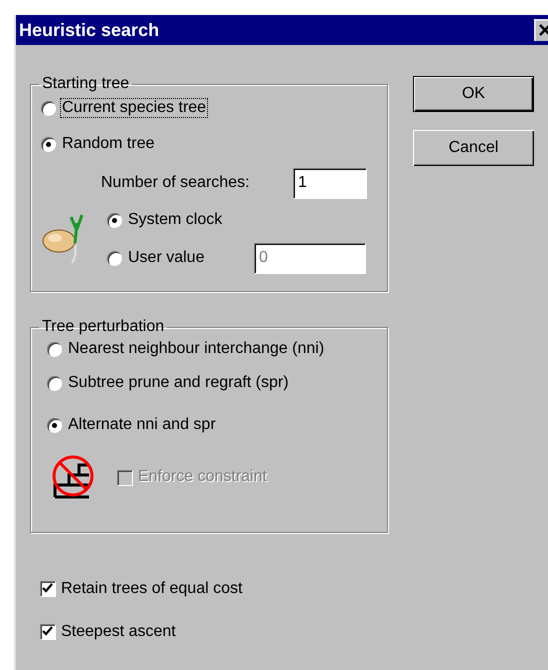 The height and width of the screenshot is (670, 548). What do you see at coordinates (85, 84) in the screenshot?
I see `group-title: Starting tree` at bounding box center [85, 84].